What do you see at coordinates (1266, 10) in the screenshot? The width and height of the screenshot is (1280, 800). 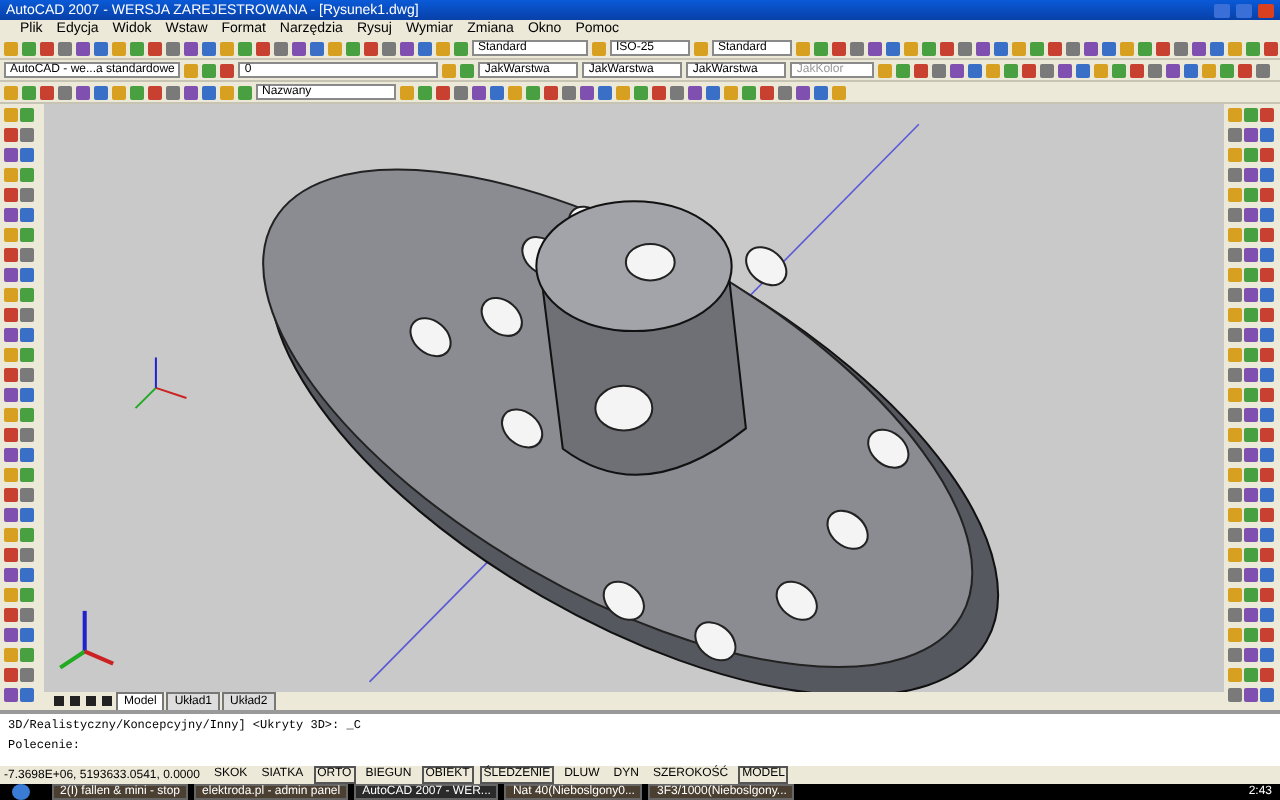 I see `close-button` at bounding box center [1266, 10].